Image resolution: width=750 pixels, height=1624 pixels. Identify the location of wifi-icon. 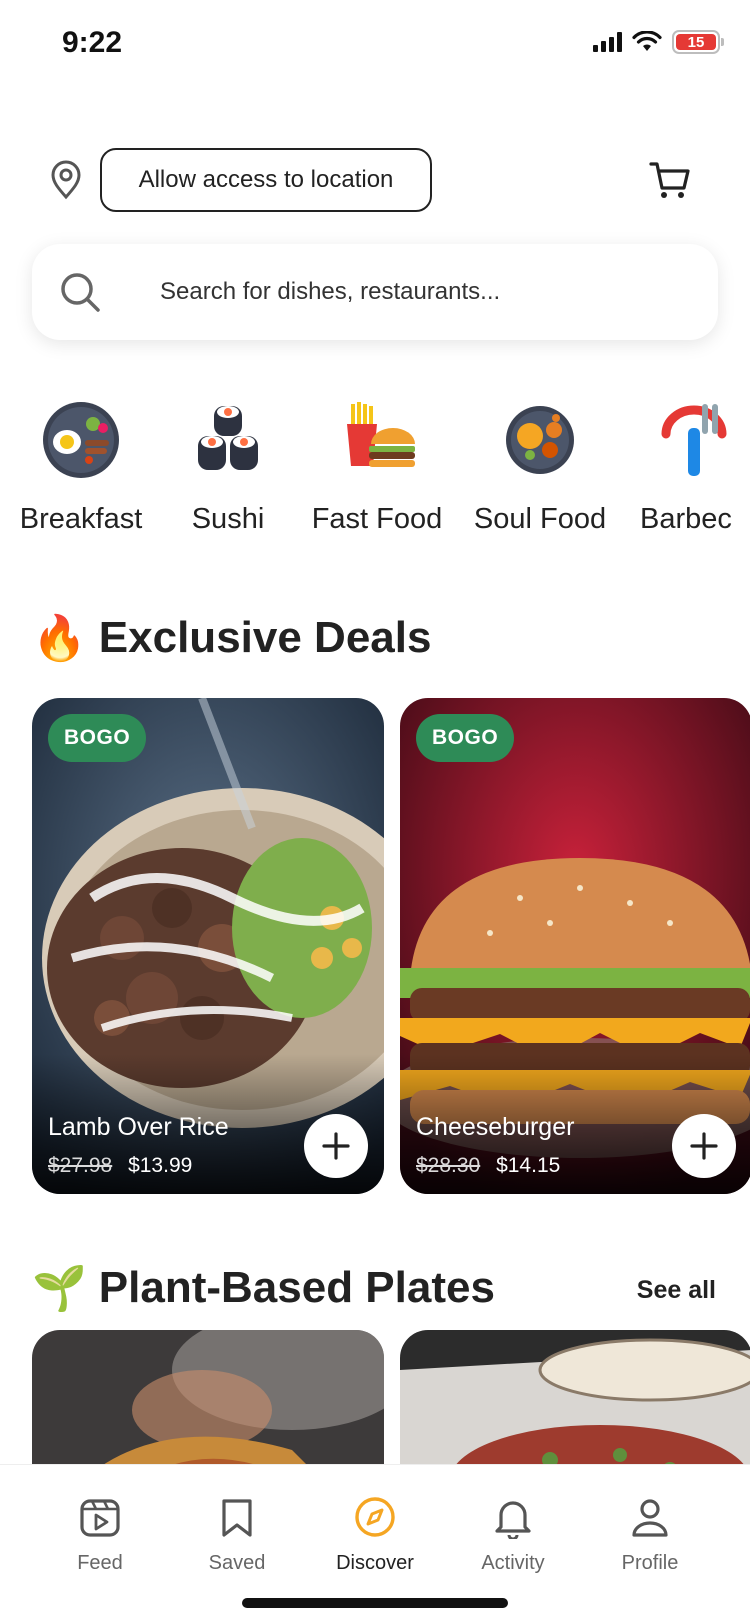
(647, 41).